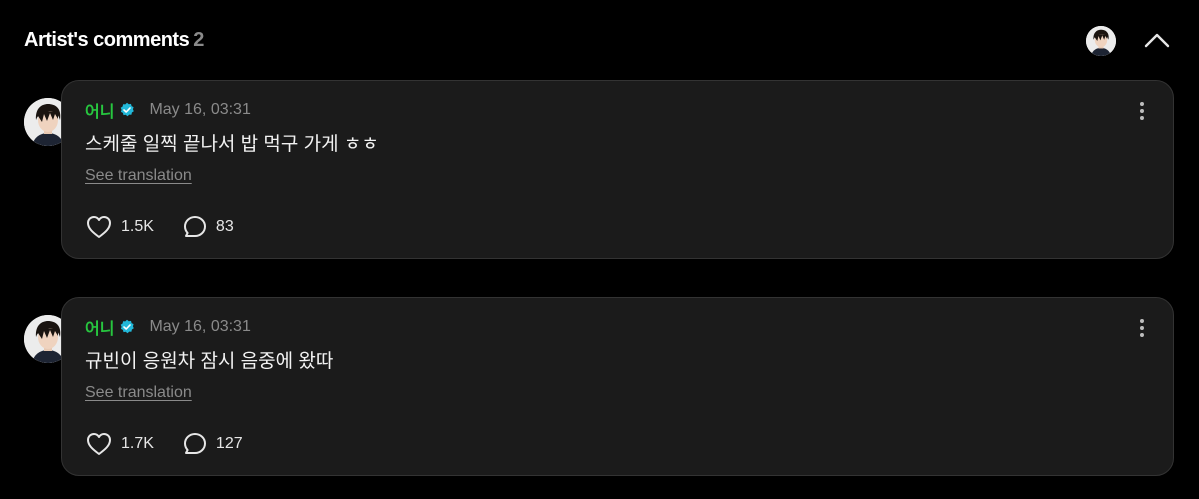  Describe the element at coordinates (198, 40) in the screenshot. I see `comment-count: 2` at that location.